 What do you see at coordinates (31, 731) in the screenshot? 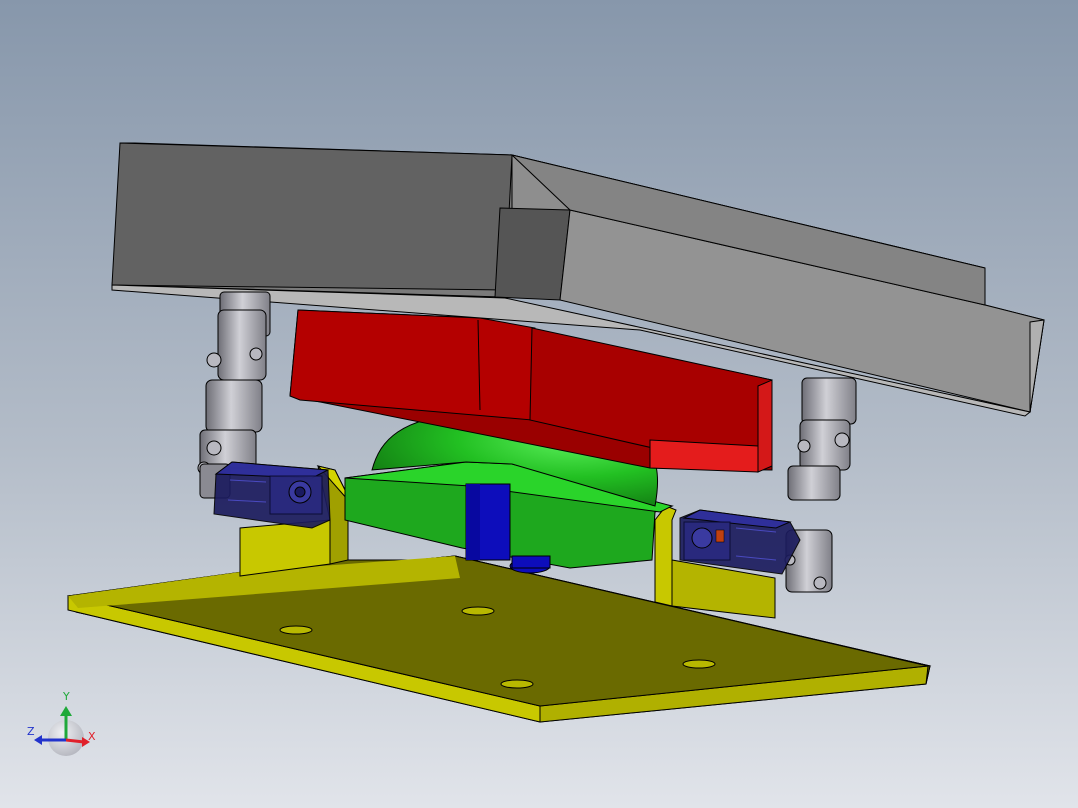
I see `z-axis-label: Z` at bounding box center [31, 731].